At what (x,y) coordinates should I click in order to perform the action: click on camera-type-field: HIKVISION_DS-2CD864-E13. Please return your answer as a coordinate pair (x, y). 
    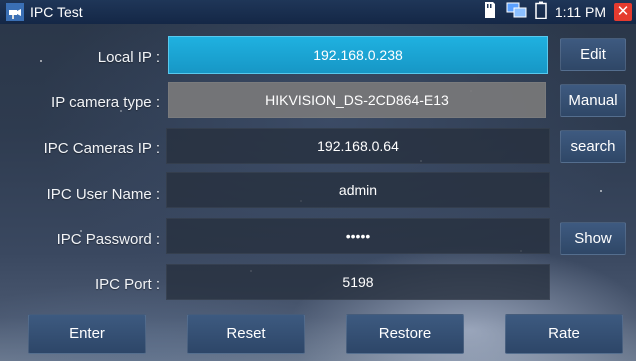
    Looking at the image, I should click on (357, 100).